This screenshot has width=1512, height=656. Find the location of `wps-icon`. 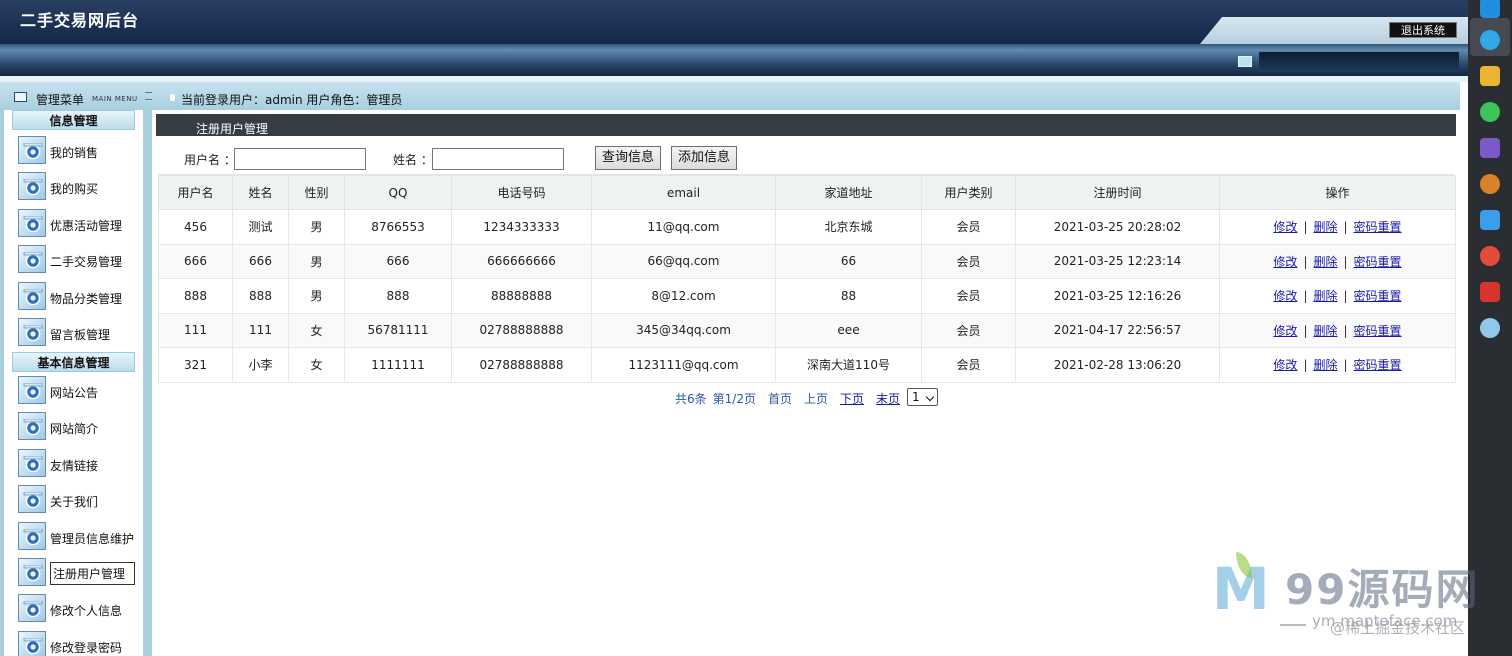

wps-icon is located at coordinates (1490, 292).